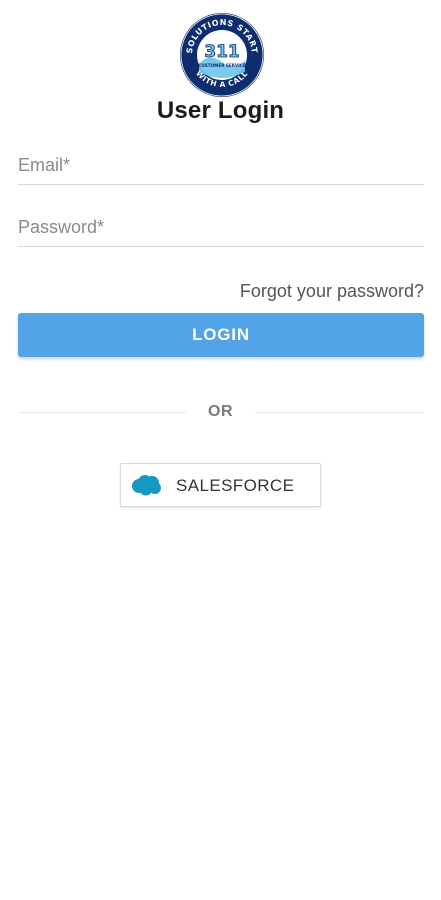 This screenshot has height=900, width=441. What do you see at coordinates (220, 110) in the screenshot?
I see `page-title: User Login` at bounding box center [220, 110].